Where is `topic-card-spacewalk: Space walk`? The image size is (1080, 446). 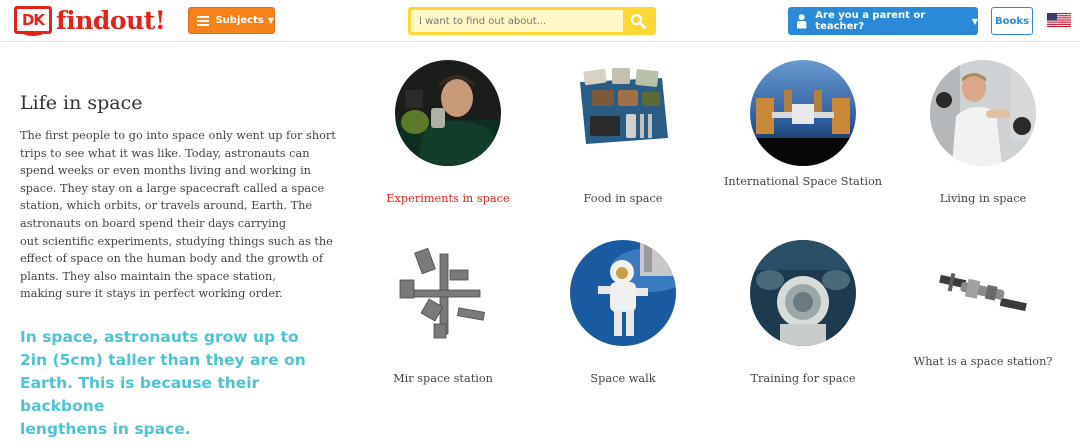 topic-card-spacewalk: Space walk is located at coordinates (623, 312).